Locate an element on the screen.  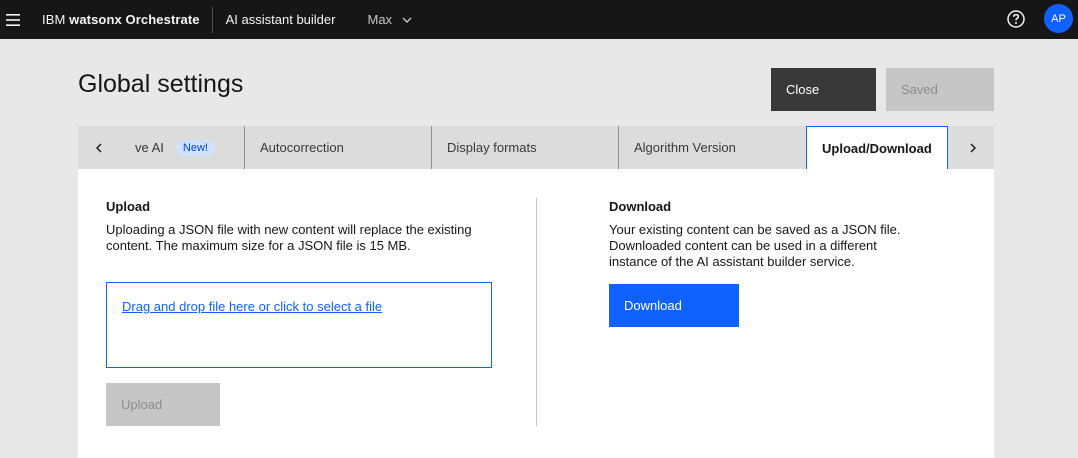
menu-icon is located at coordinates (13, 19).